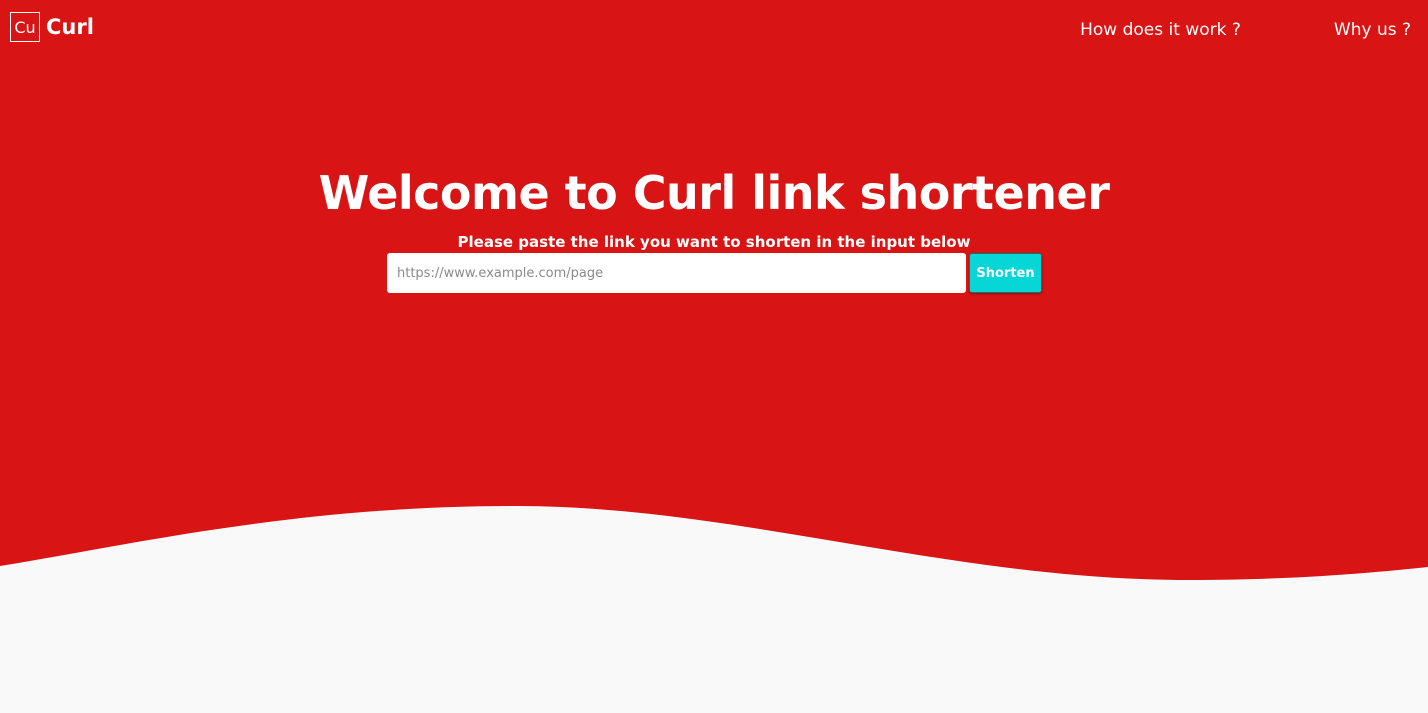  What do you see at coordinates (714, 193) in the screenshot?
I see `page-title: Welcome to Curl link shortener` at bounding box center [714, 193].